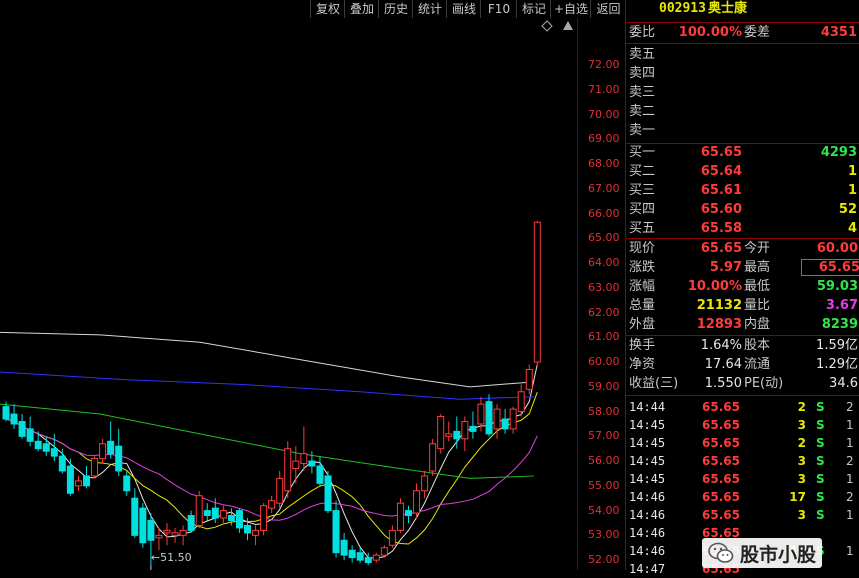 The height and width of the screenshot is (578, 859). What do you see at coordinates (568, 25) in the screenshot?
I see `up-arrow-icon` at bounding box center [568, 25].